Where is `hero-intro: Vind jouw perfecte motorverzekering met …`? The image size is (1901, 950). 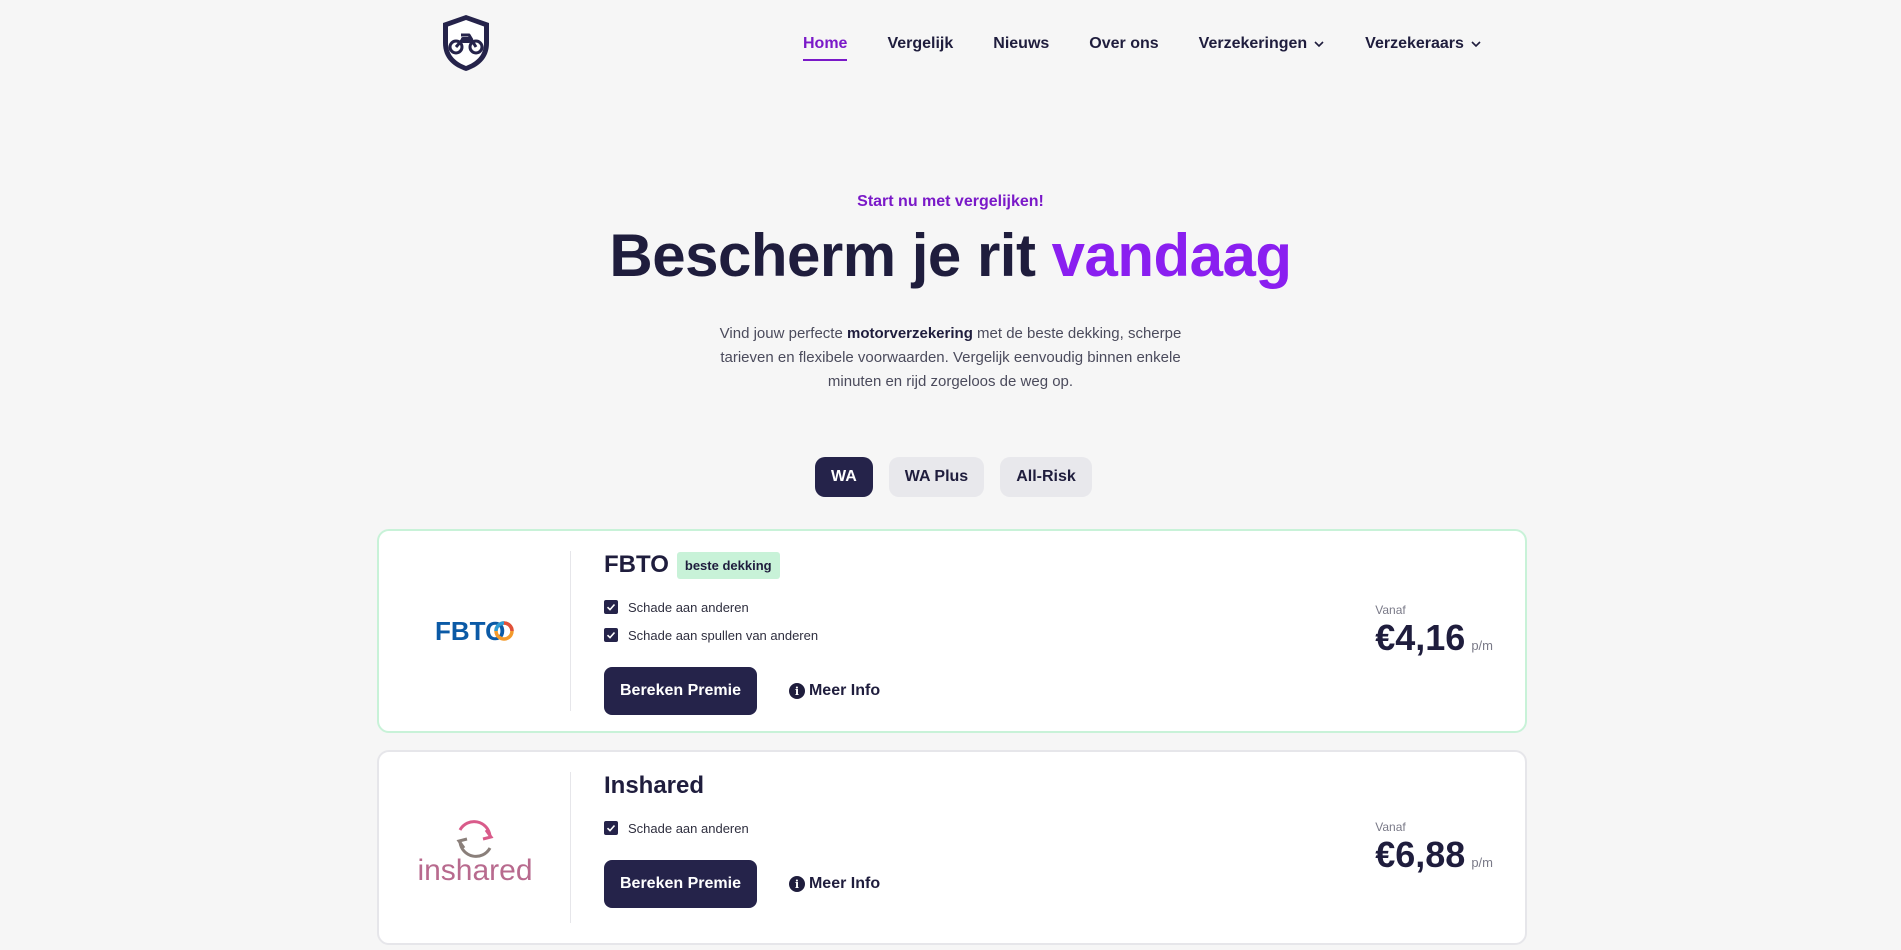
hero-intro: Vind jouw perfecte motorverzekering met … is located at coordinates (950, 358).